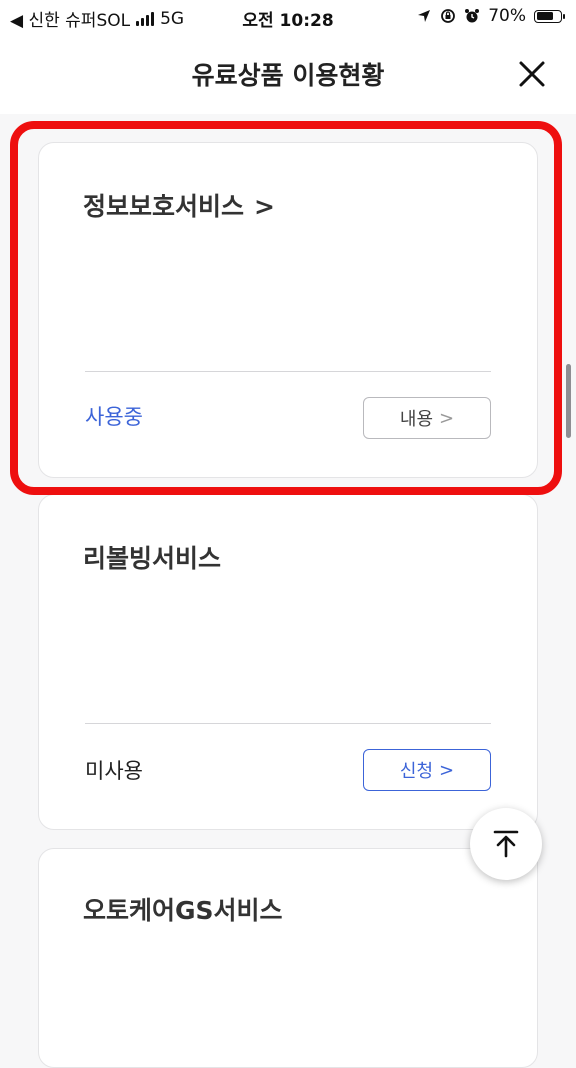 This screenshot has height=1068, width=576. I want to click on close-button, so click(532, 74).